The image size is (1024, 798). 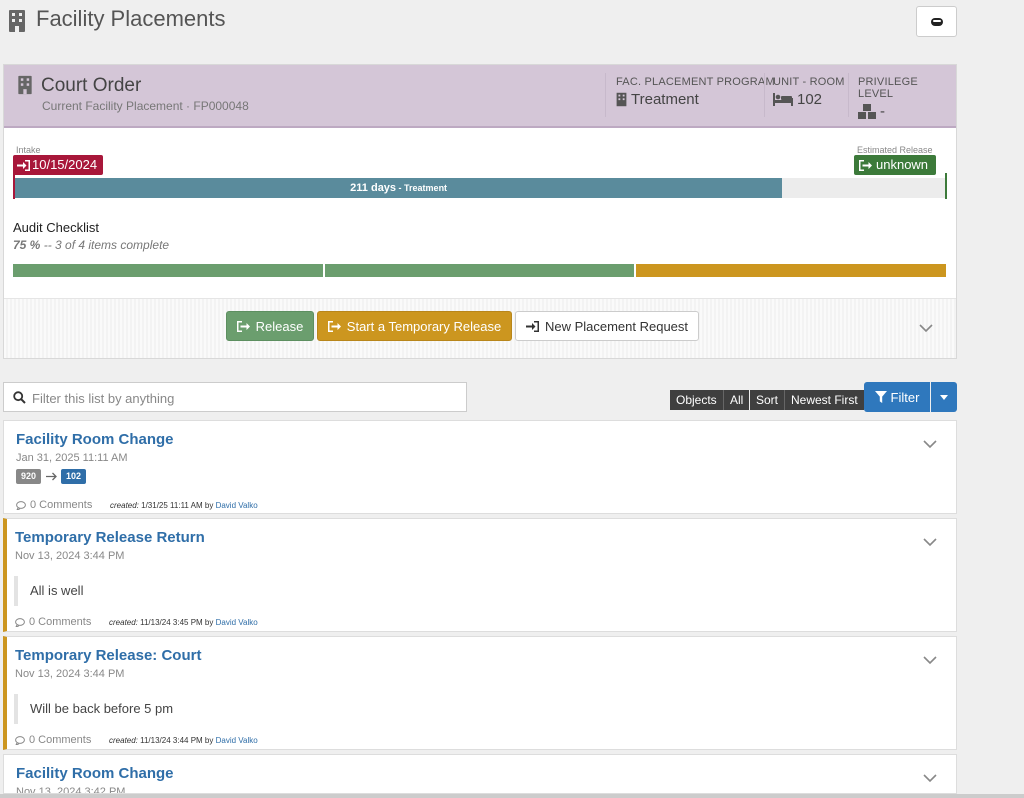 I want to click on created-info: created: 11/13/24 3:45 PM by David Valko, so click(x=183, y=622).